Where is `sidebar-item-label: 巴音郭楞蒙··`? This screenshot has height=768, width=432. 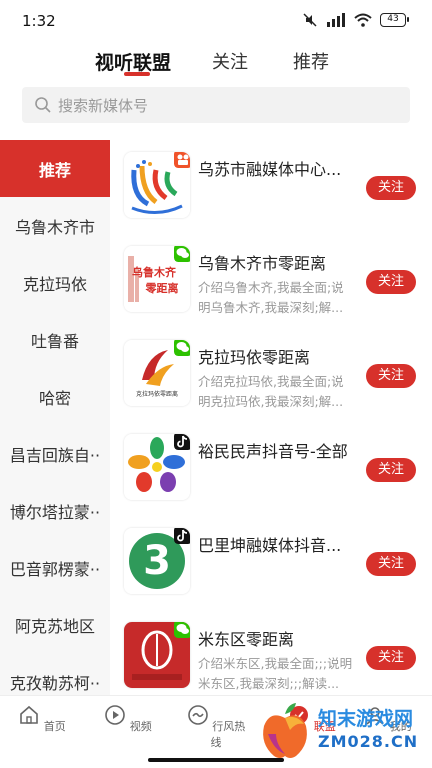
sidebar-item-label: 巴音郭楞蒙·· is located at coordinates (55, 569).